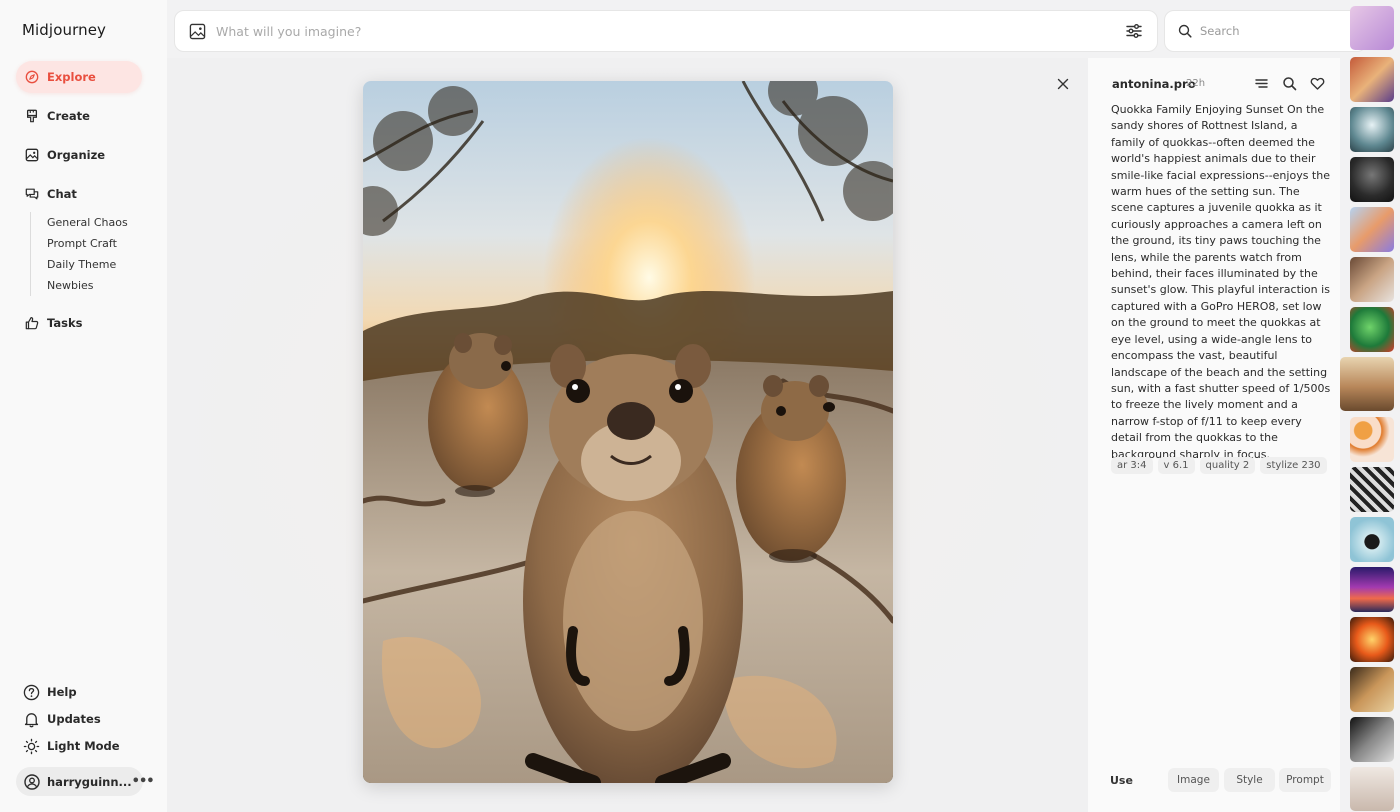 This screenshot has height=812, width=1400. Describe the element at coordinates (32, 77) in the screenshot. I see `compass-icon` at that location.